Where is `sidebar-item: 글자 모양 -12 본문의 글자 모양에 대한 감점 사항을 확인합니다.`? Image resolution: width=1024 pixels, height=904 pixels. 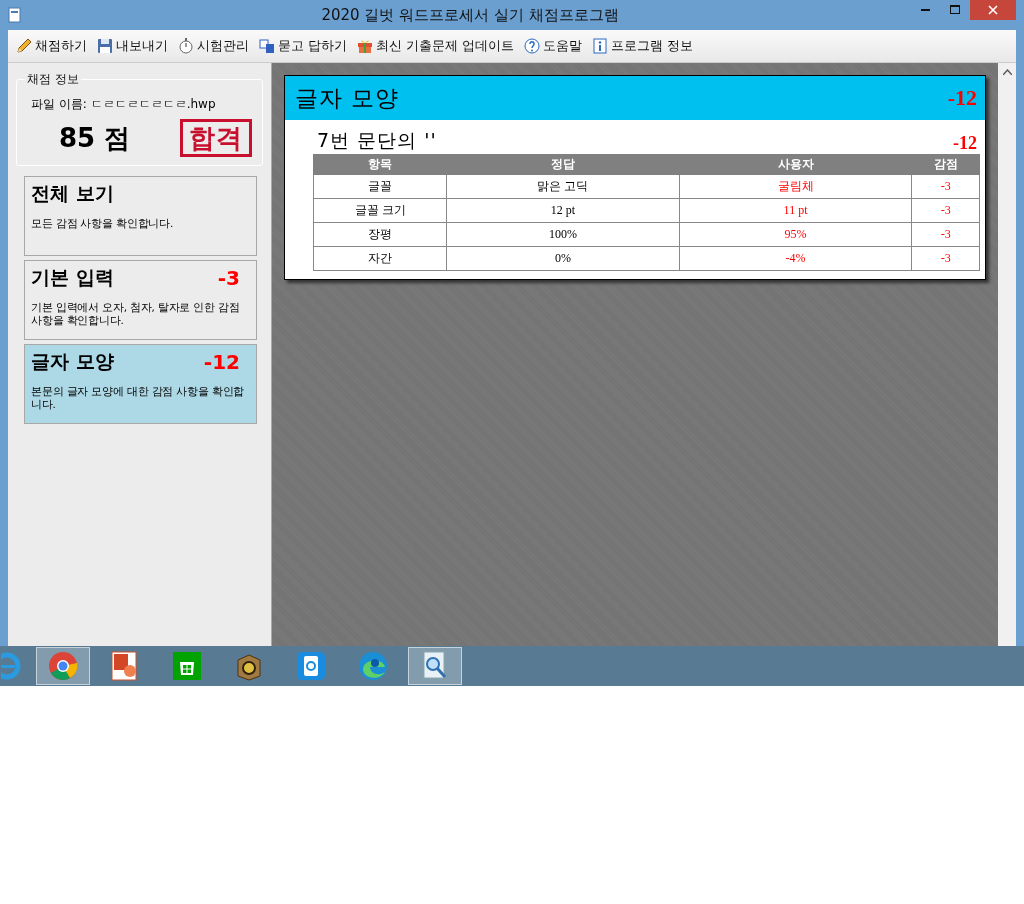 sidebar-item: 글자 모양 -12 본문의 글자 모양에 대한 감점 사항을 확인합니다. is located at coordinates (140, 384).